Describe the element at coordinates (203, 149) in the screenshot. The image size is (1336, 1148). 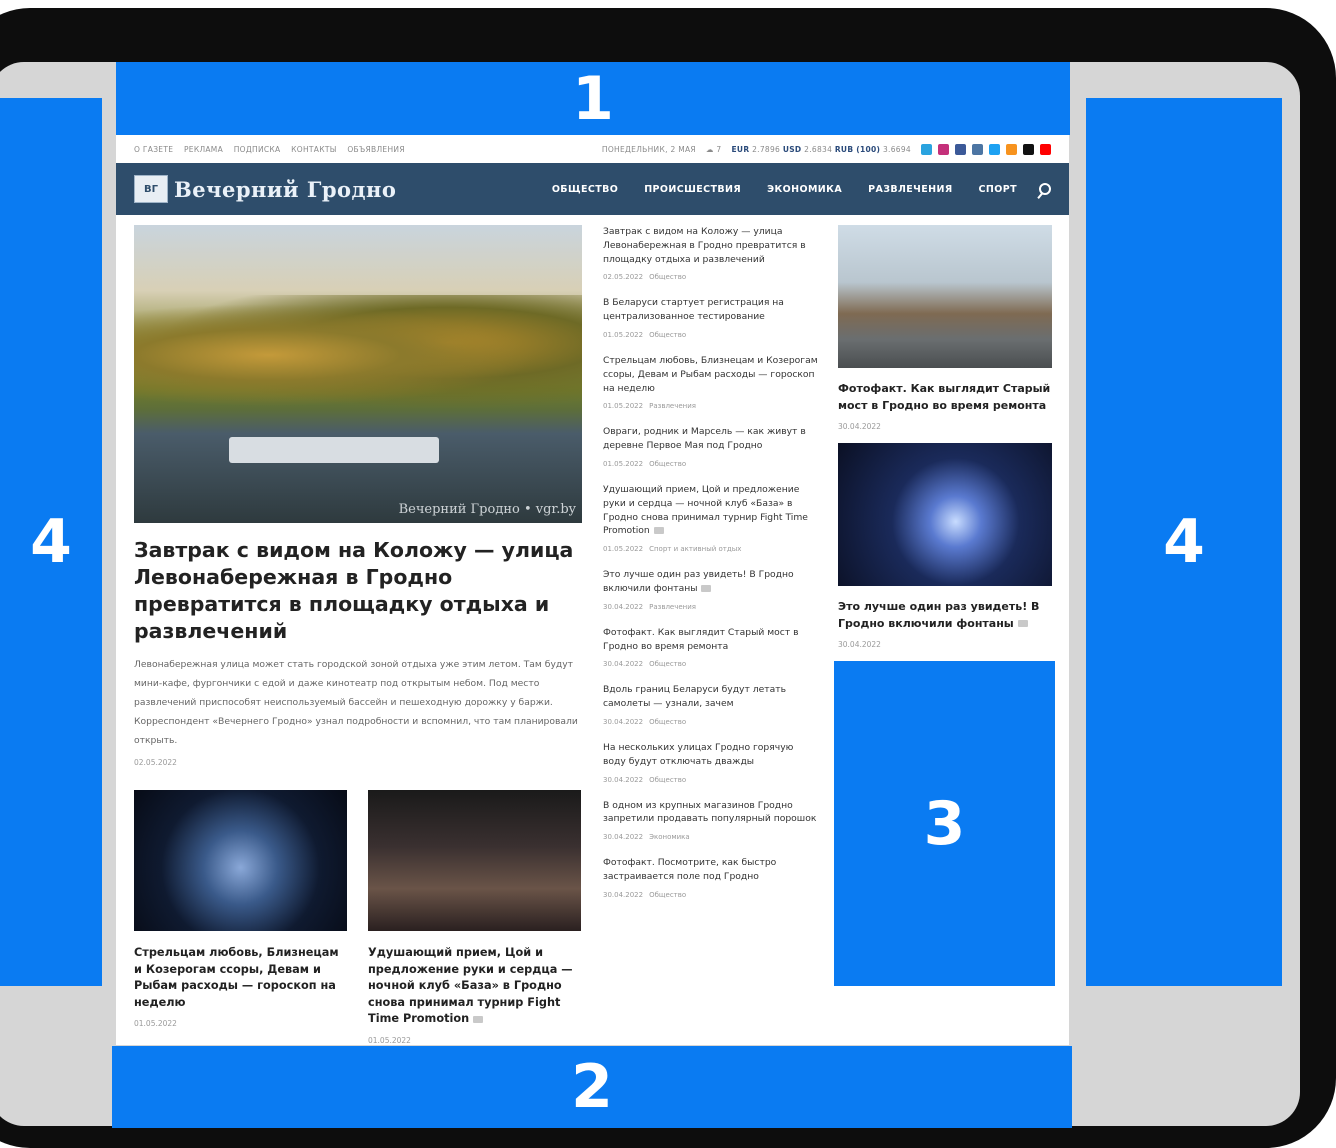
I see `top-link-ads: РЕКЛАМА` at that location.